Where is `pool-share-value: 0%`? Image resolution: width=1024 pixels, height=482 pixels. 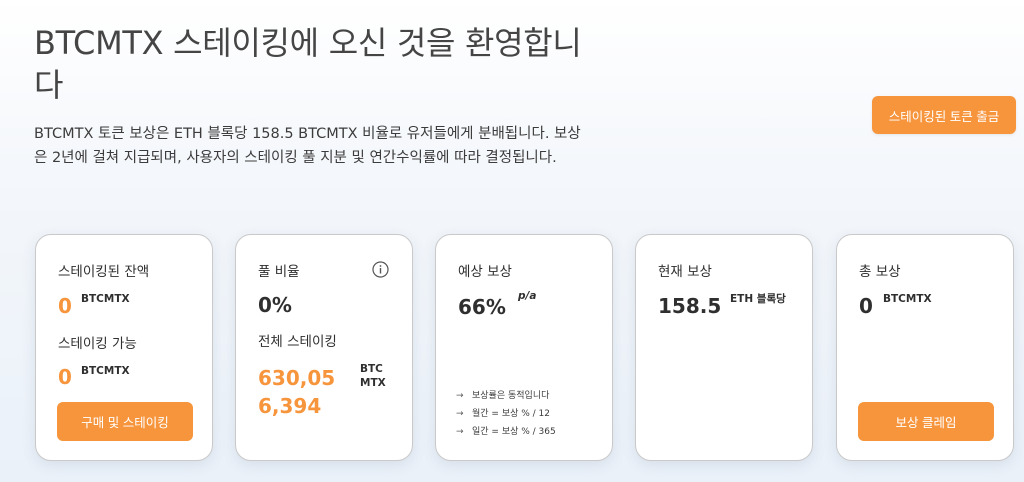 pool-share-value: 0% is located at coordinates (275, 305).